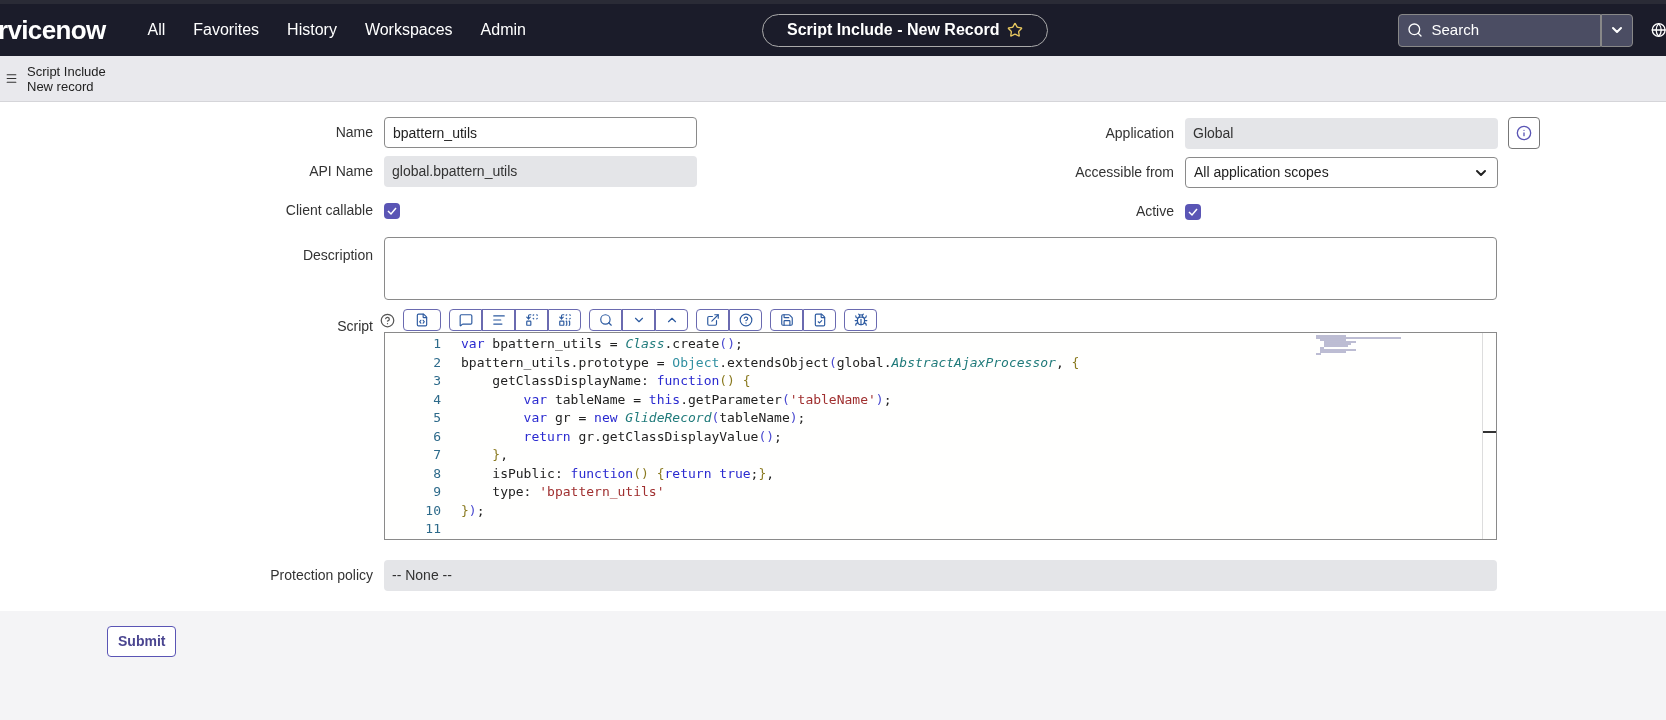 The width and height of the screenshot is (1666, 720). Describe the element at coordinates (1015, 30) in the screenshot. I see `star-icon` at that location.